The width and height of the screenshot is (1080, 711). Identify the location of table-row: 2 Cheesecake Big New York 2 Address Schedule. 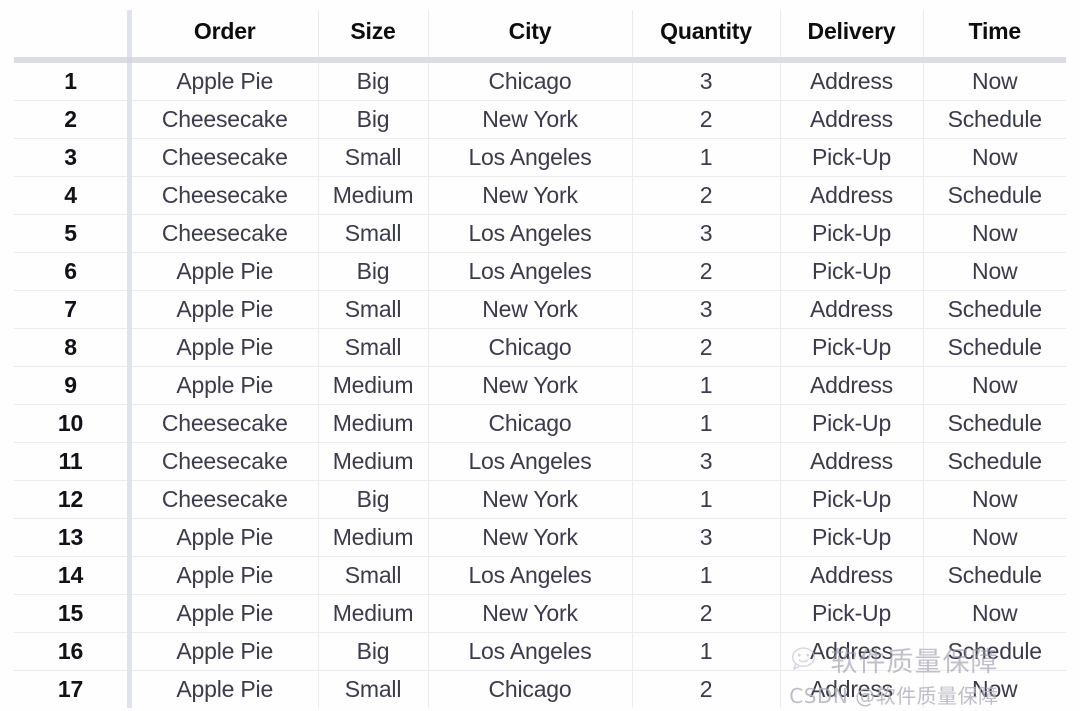
(540, 119).